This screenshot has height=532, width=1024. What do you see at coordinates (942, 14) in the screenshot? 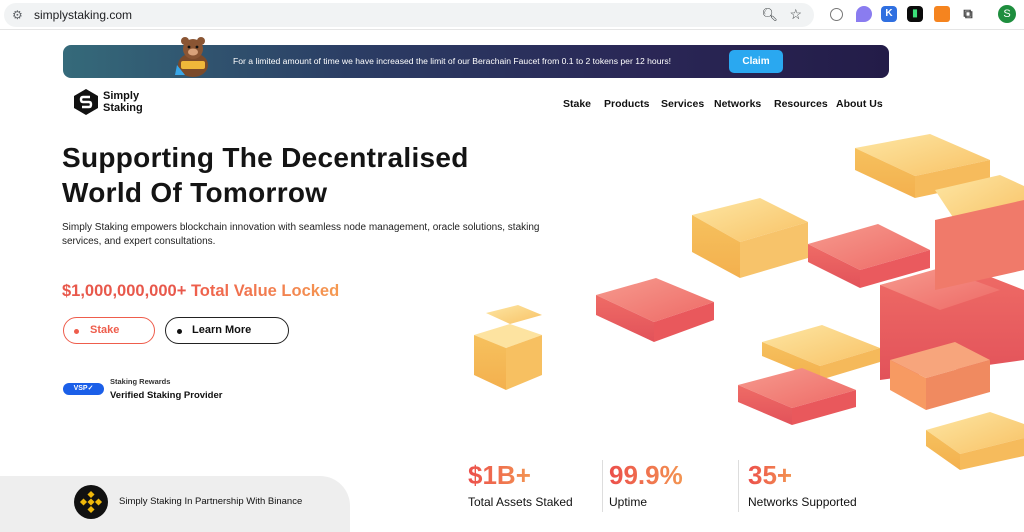
I see `metamask-icon` at bounding box center [942, 14].